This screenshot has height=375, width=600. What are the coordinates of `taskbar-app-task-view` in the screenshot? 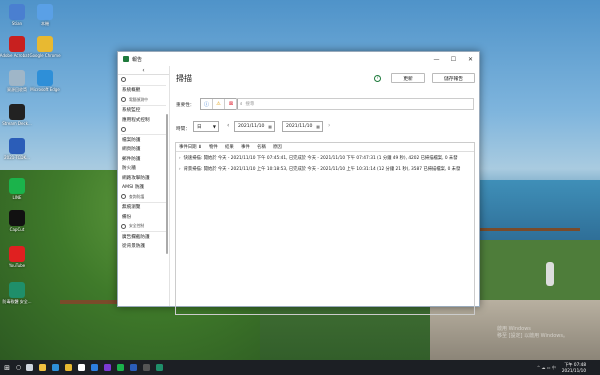 It's located at (29, 367).